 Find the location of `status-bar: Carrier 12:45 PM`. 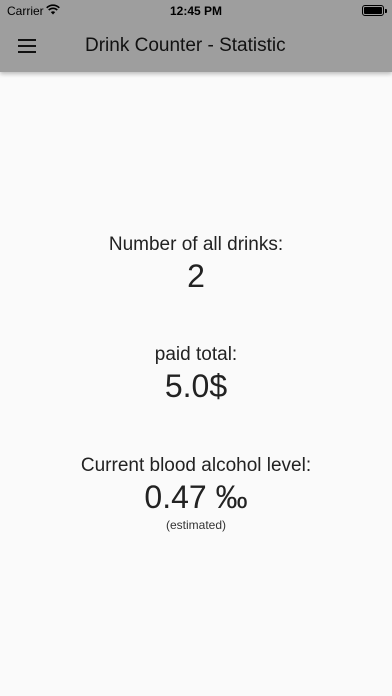

status-bar: Carrier 12:45 PM is located at coordinates (196, 11).